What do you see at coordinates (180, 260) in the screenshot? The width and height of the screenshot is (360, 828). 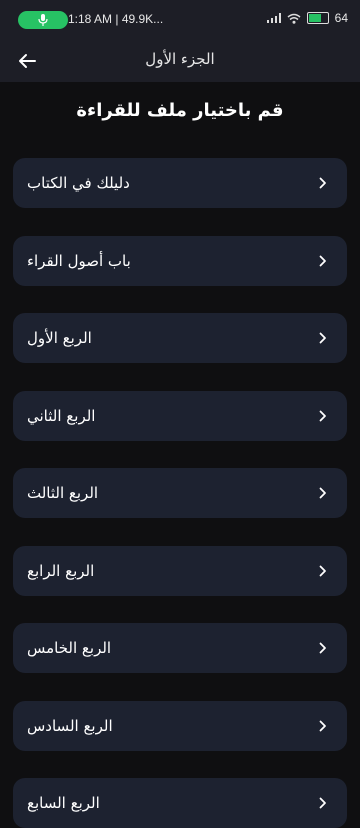 I see `list-item: باب أصول القراء` at bounding box center [180, 260].